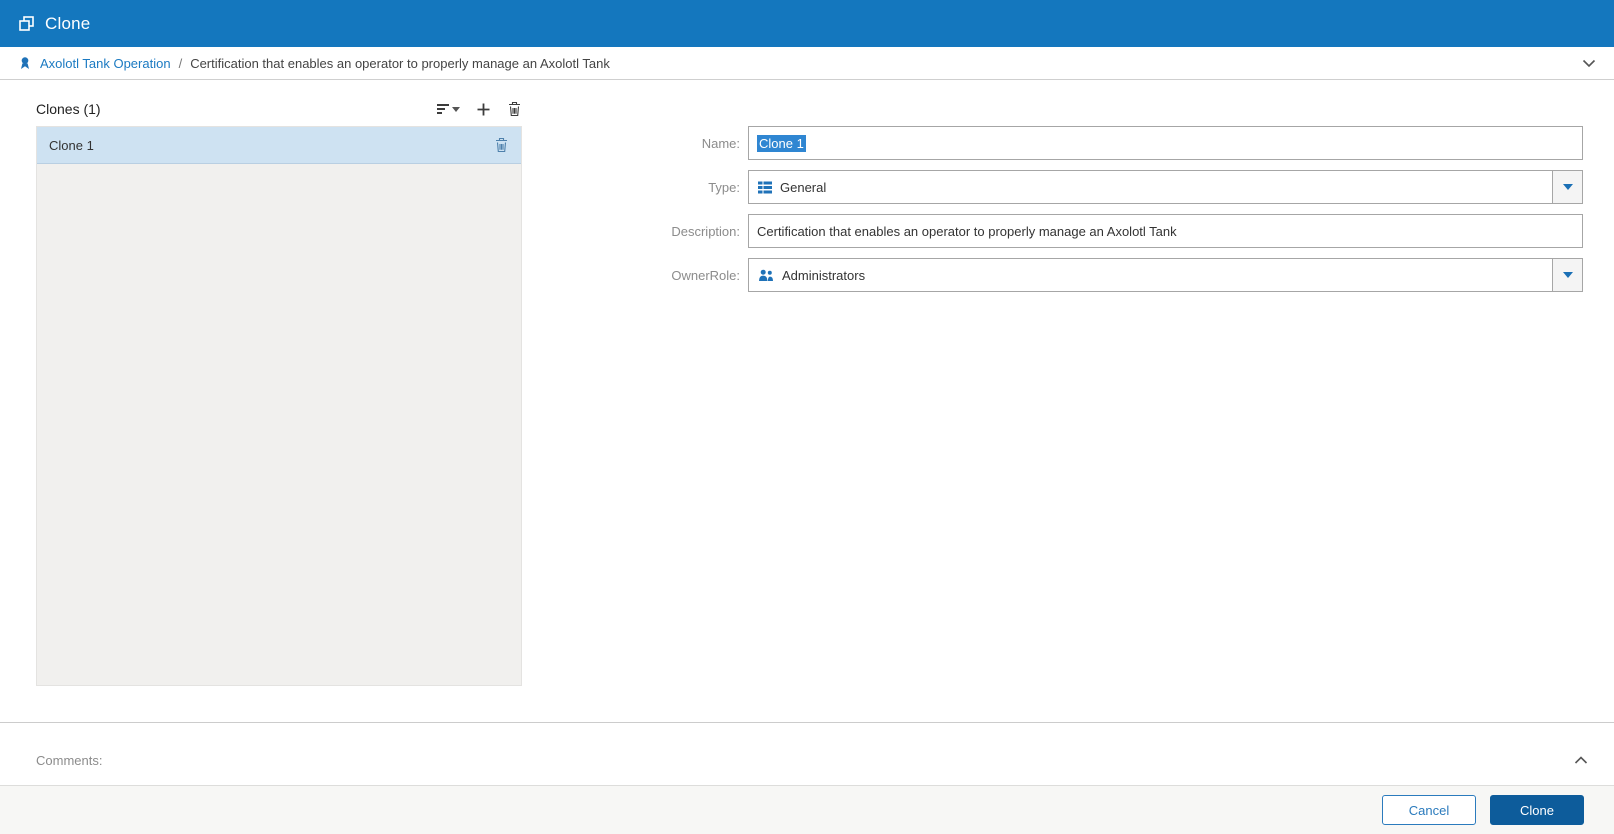  Describe the element at coordinates (1581, 760) in the screenshot. I see `chevron-up-icon` at that location.